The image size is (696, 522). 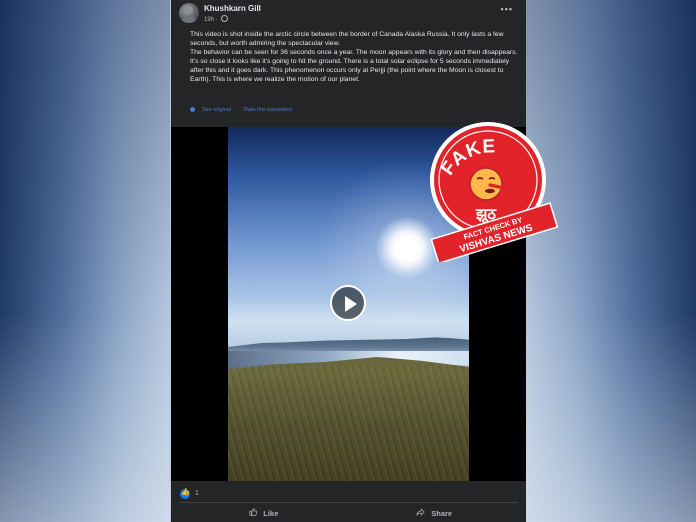 What do you see at coordinates (348, 303) in the screenshot?
I see `play-button` at bounding box center [348, 303].